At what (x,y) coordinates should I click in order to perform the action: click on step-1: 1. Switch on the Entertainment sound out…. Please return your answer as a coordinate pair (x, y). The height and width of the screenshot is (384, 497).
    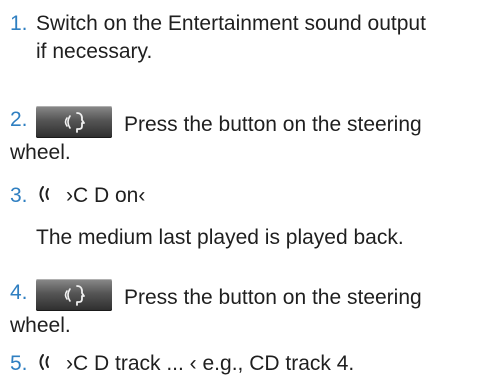
    Looking at the image, I should click on (250, 38).